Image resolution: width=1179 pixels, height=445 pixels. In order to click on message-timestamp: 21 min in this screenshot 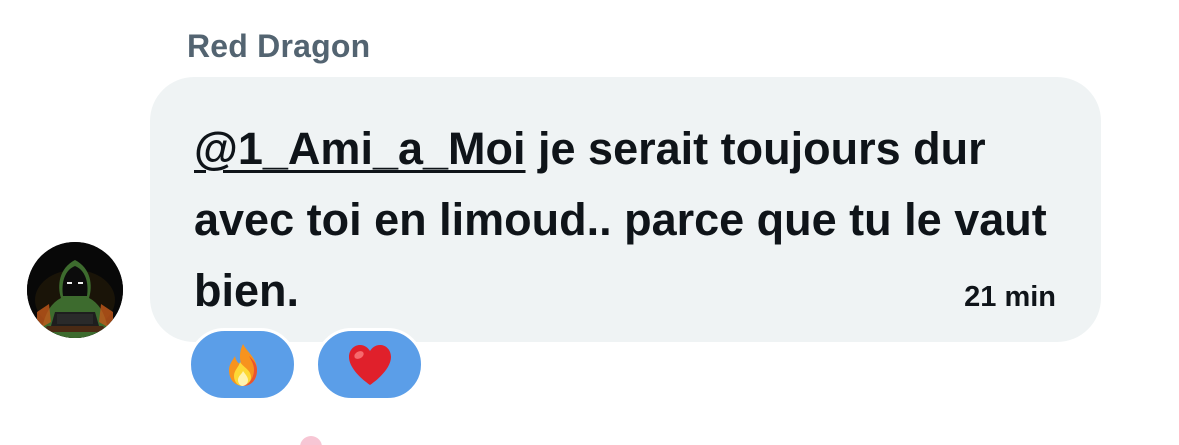, I will do `click(1010, 297)`.